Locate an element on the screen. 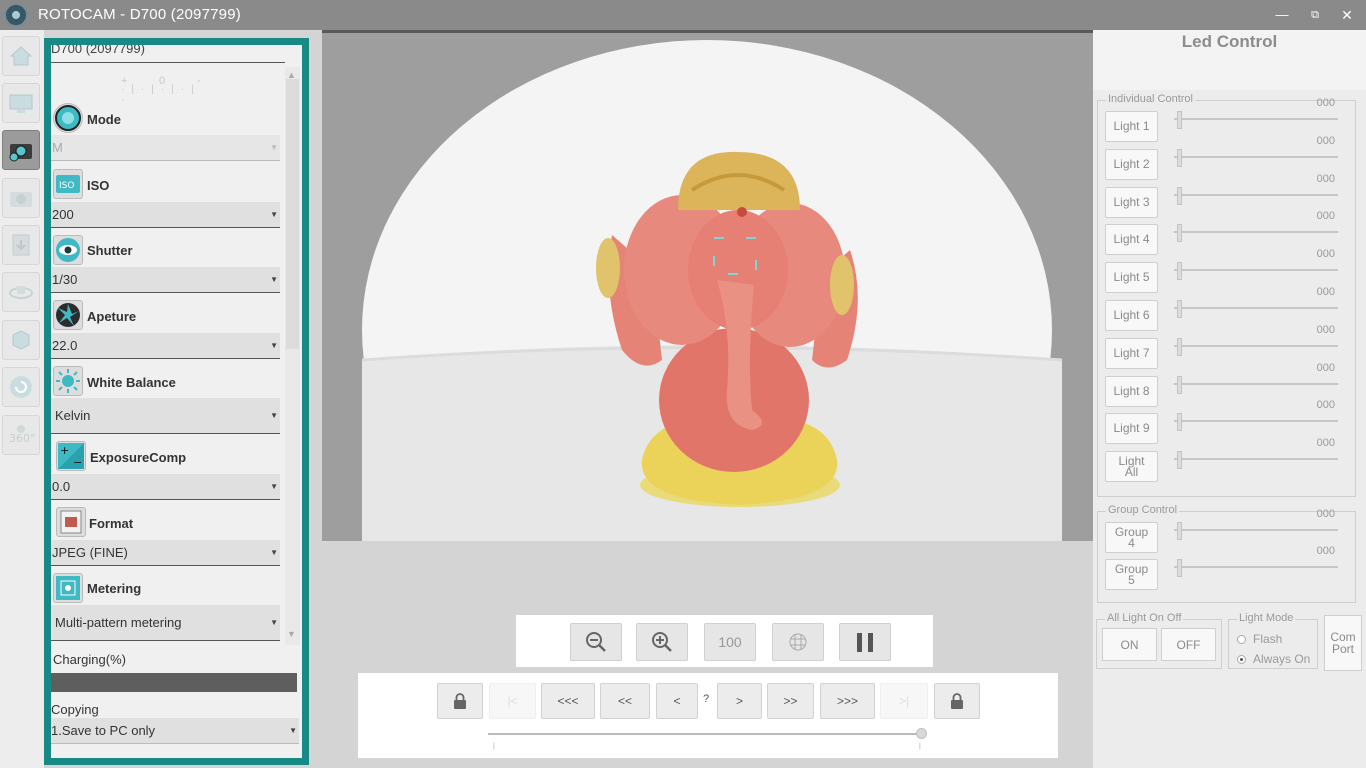 The image size is (1366, 768). grid-button is located at coordinates (798, 642).